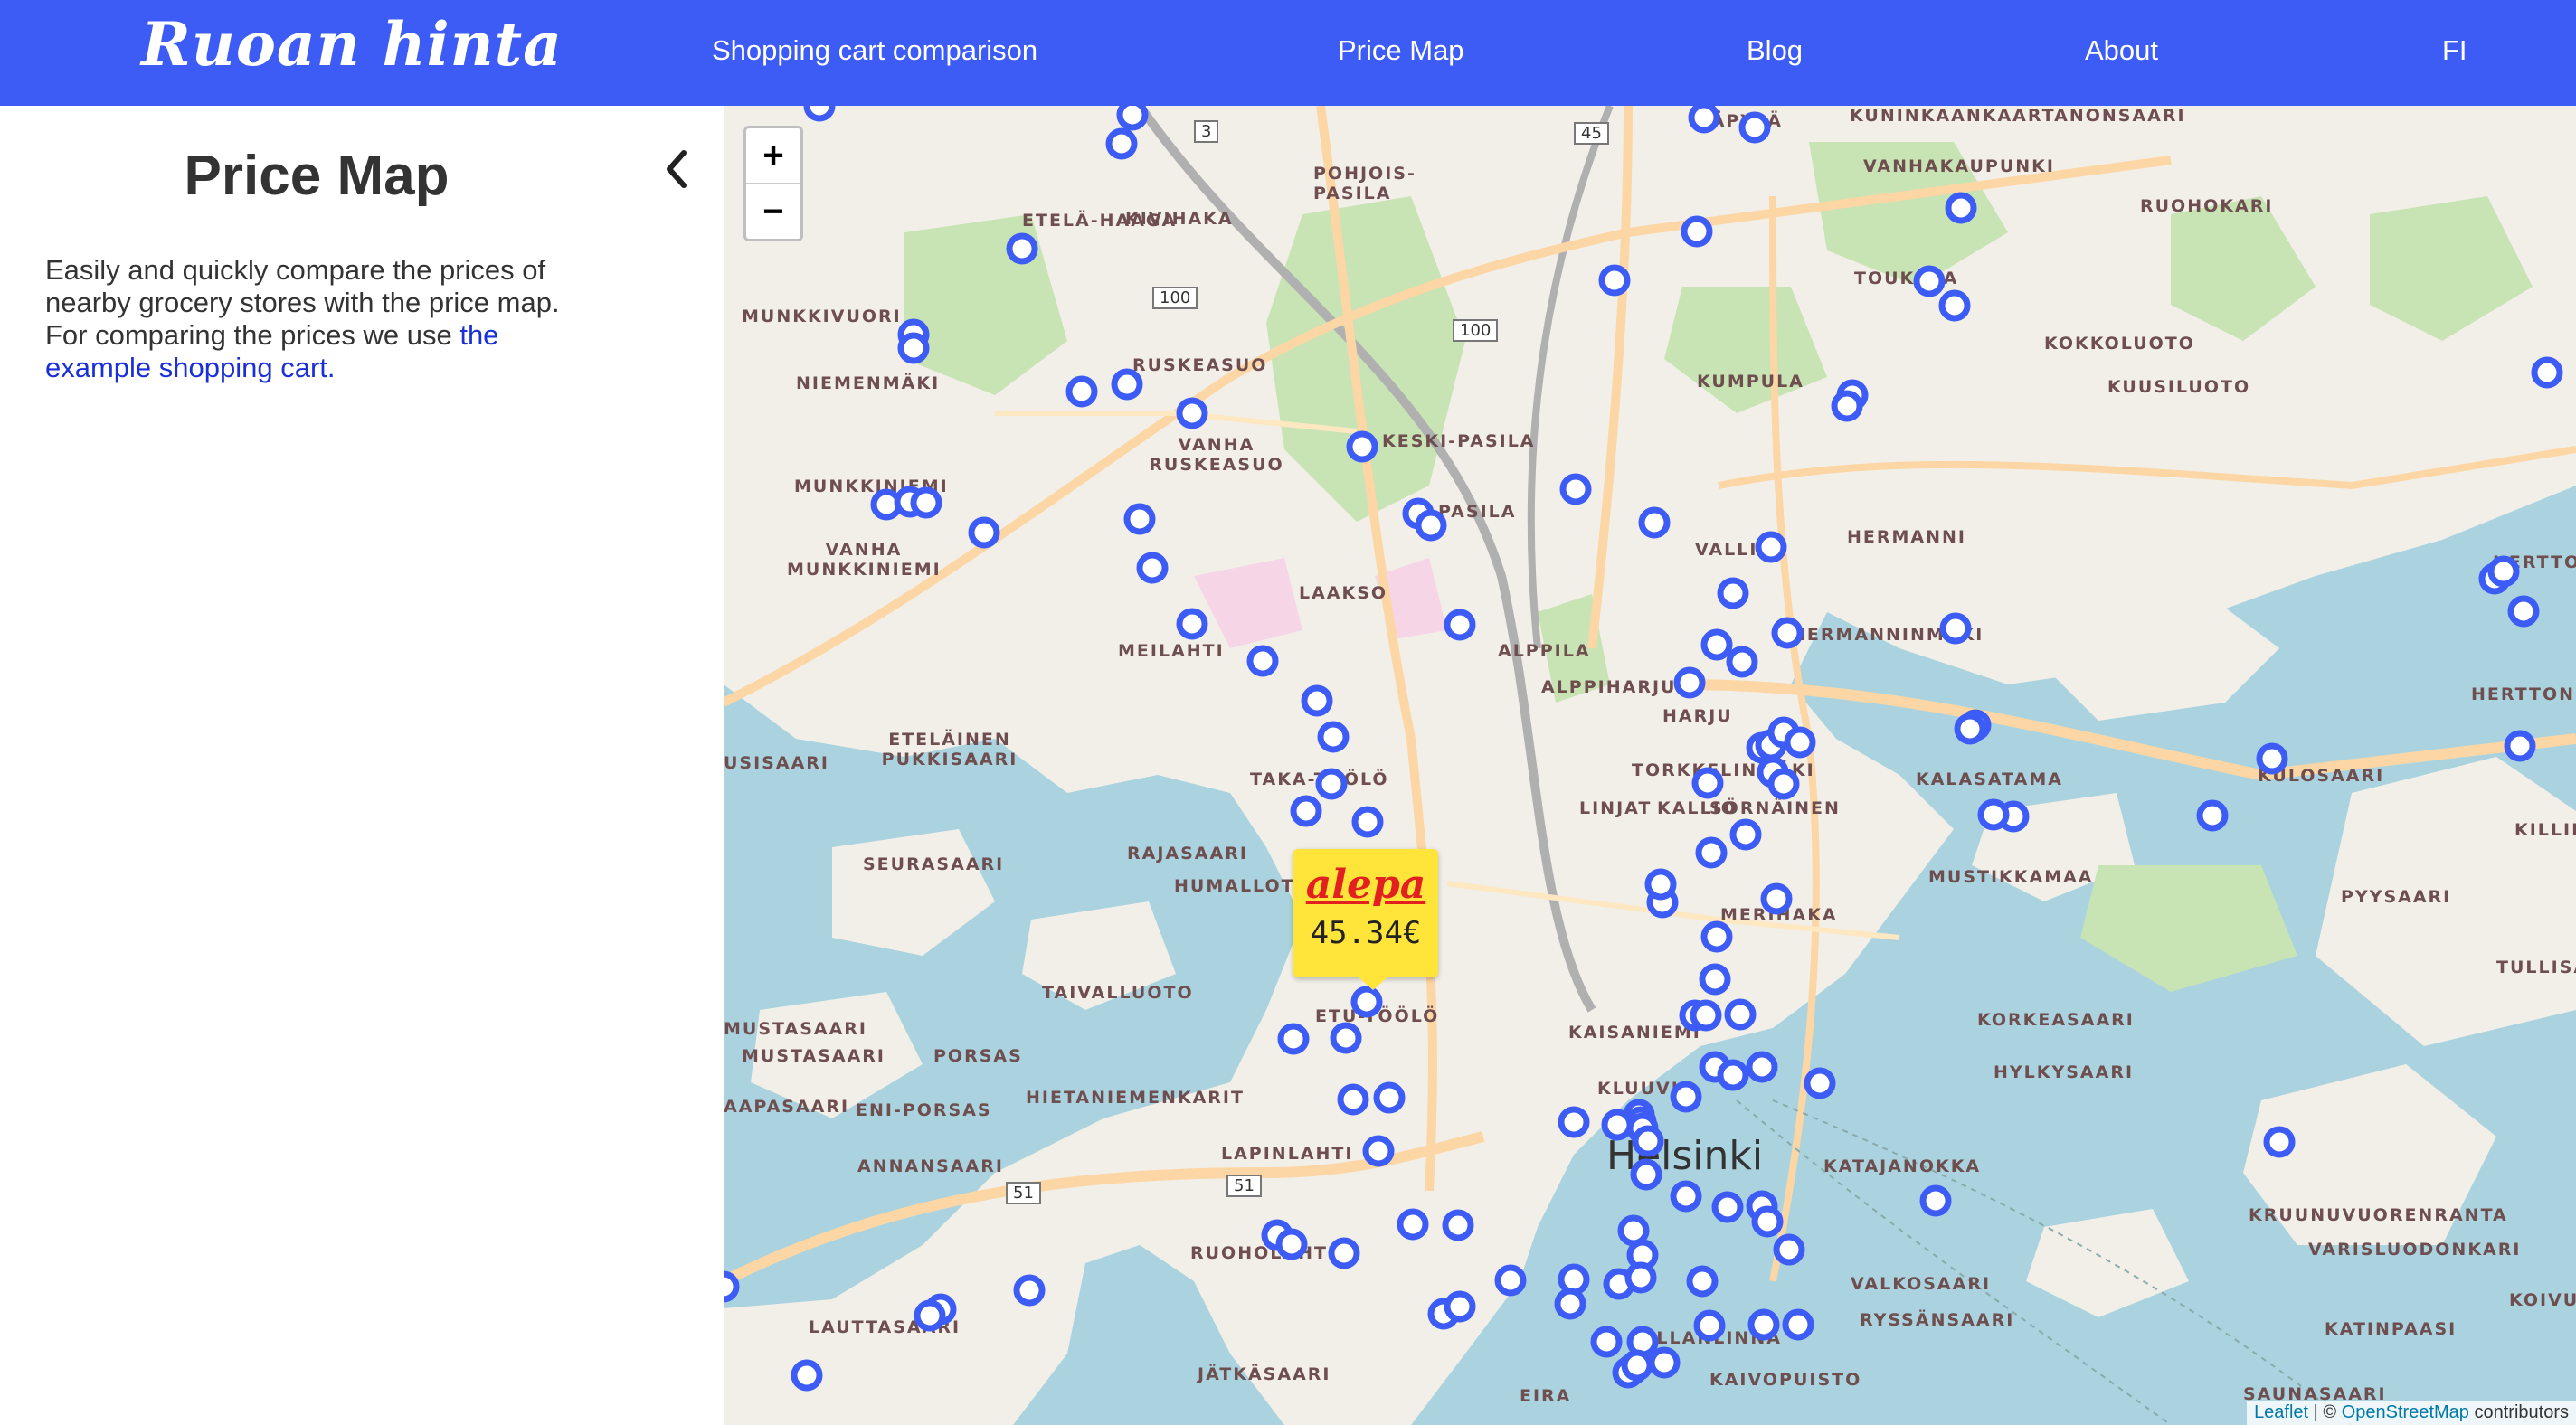  Describe the element at coordinates (2406, 1412) in the screenshot. I see `openstreetmap-link: OpenStreetMap` at that location.